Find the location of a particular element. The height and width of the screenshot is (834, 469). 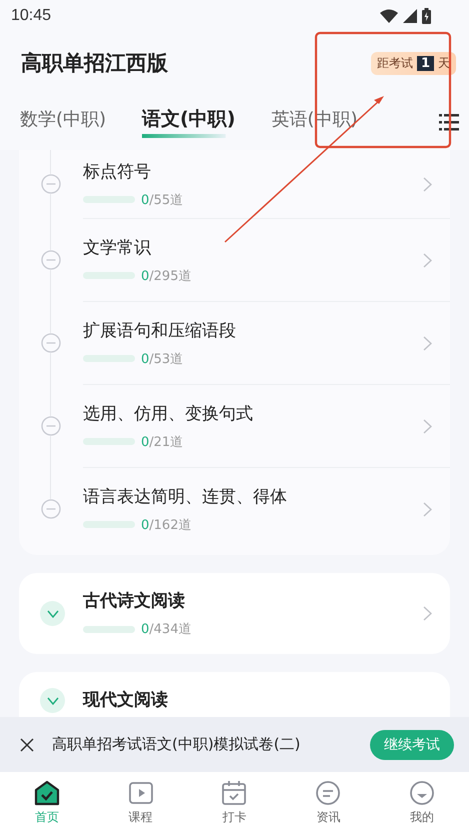

progress-track is located at coordinates (109, 629).